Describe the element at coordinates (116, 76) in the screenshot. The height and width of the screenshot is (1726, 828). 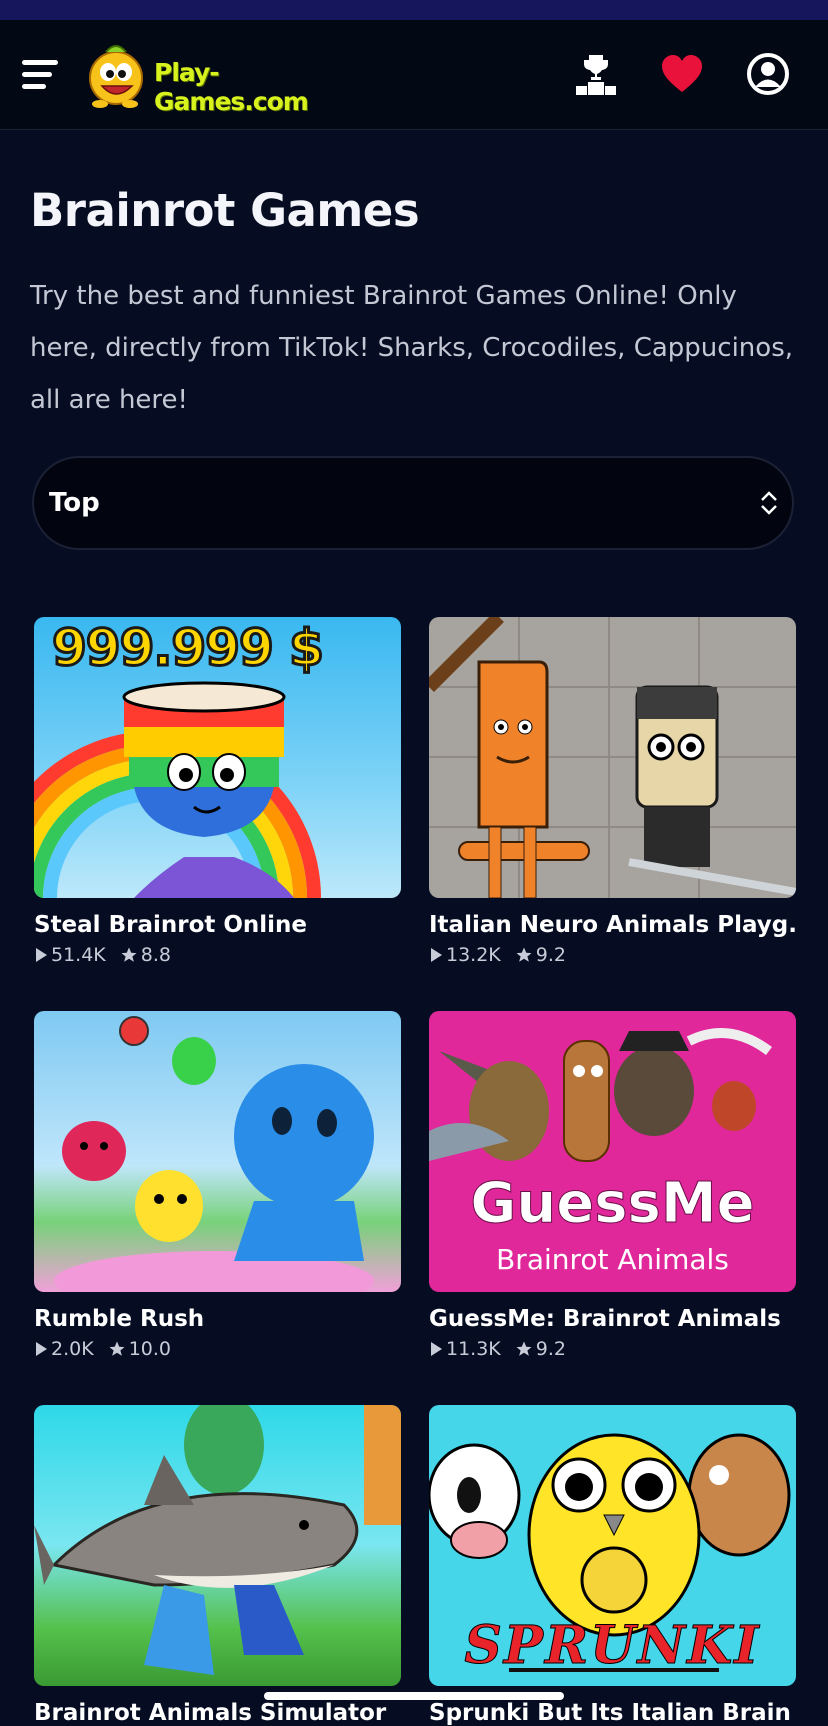
I see `mascot-logo-icon` at that location.